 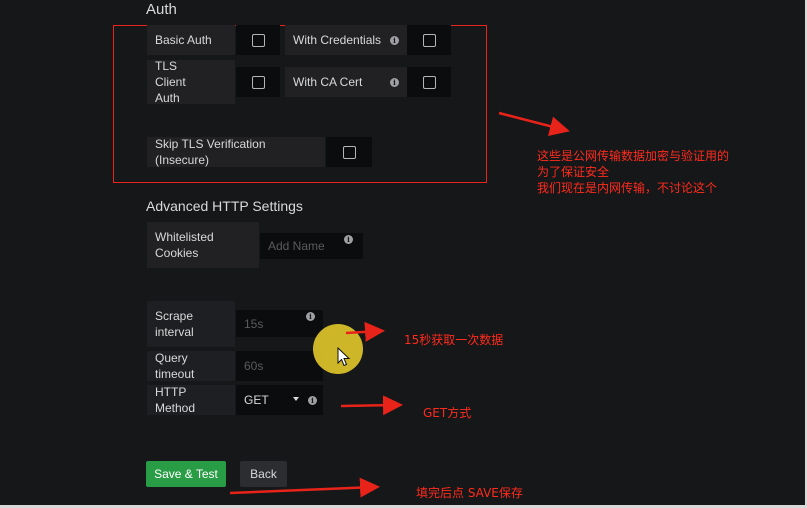 What do you see at coordinates (633, 156) in the screenshot?
I see `tls-annotation-line1: 这些是公网传输数据加密与验证用的` at bounding box center [633, 156].